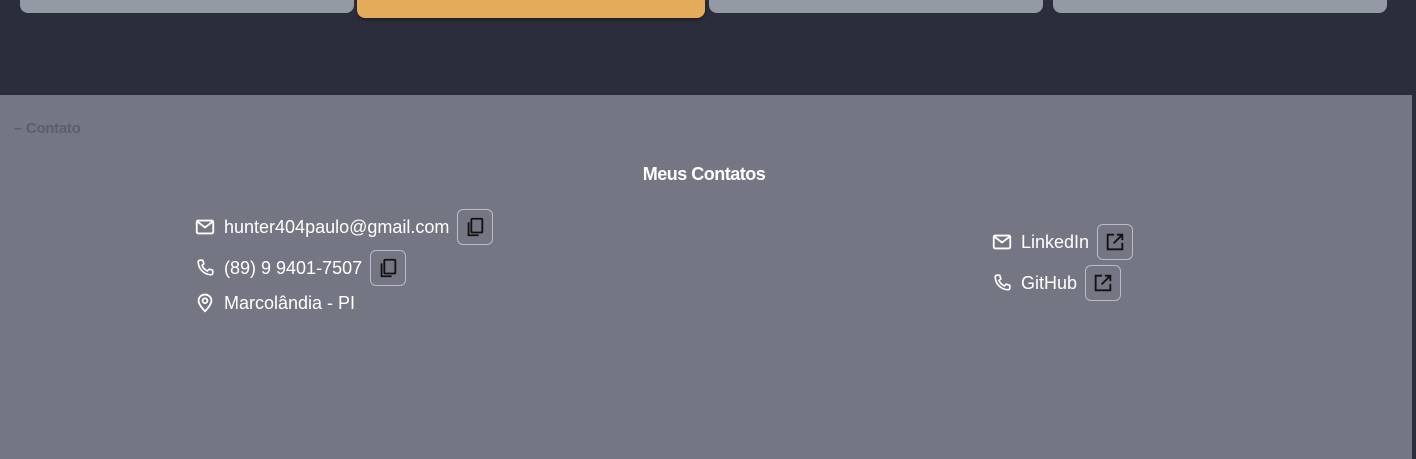 This screenshot has width=1416, height=459. I want to click on link-github-row: GitHub, so click(1056, 283).